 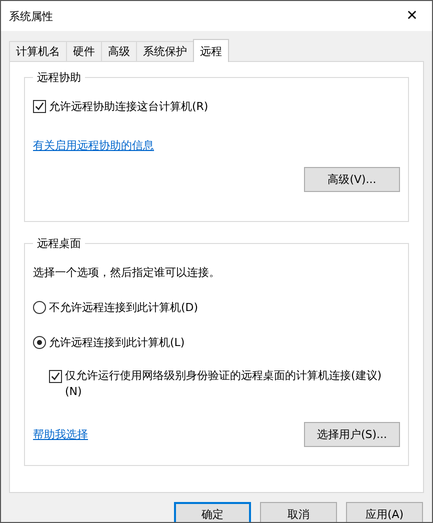 I want to click on checkbox-label: 允许远程协助连接这台计算机(R), so click(x=128, y=106).